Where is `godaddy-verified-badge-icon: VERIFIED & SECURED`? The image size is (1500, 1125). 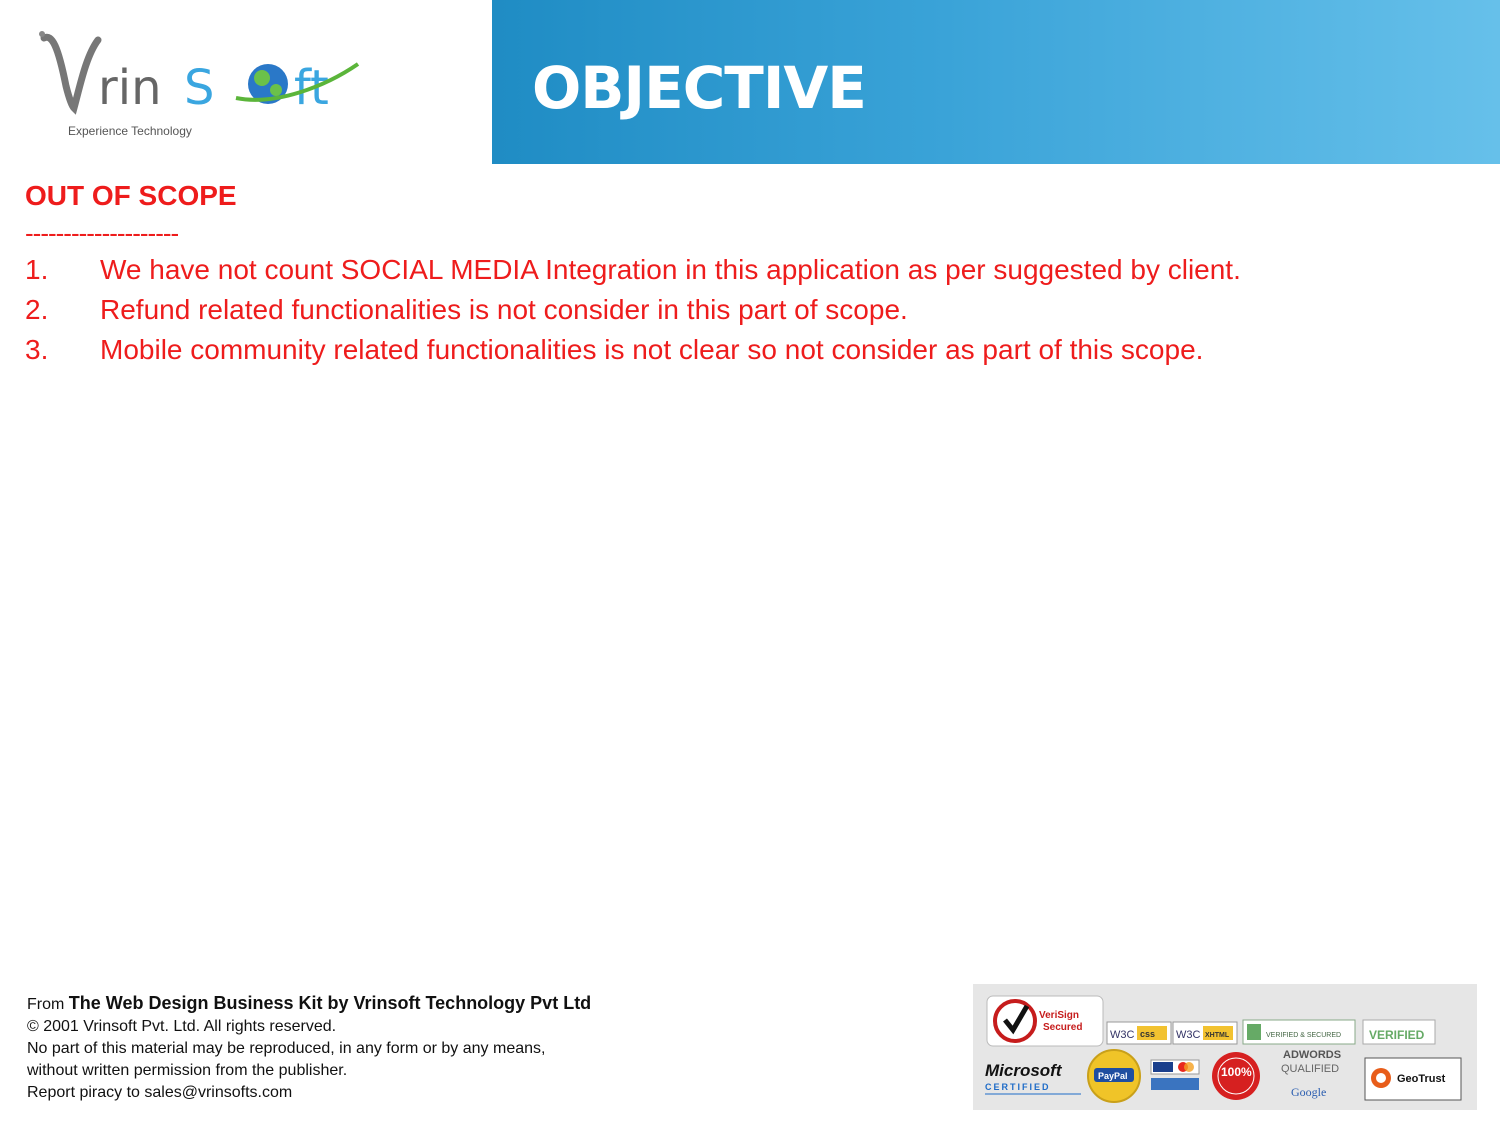 godaddy-verified-badge-icon: VERIFIED & SECURED is located at coordinates (1299, 1032).